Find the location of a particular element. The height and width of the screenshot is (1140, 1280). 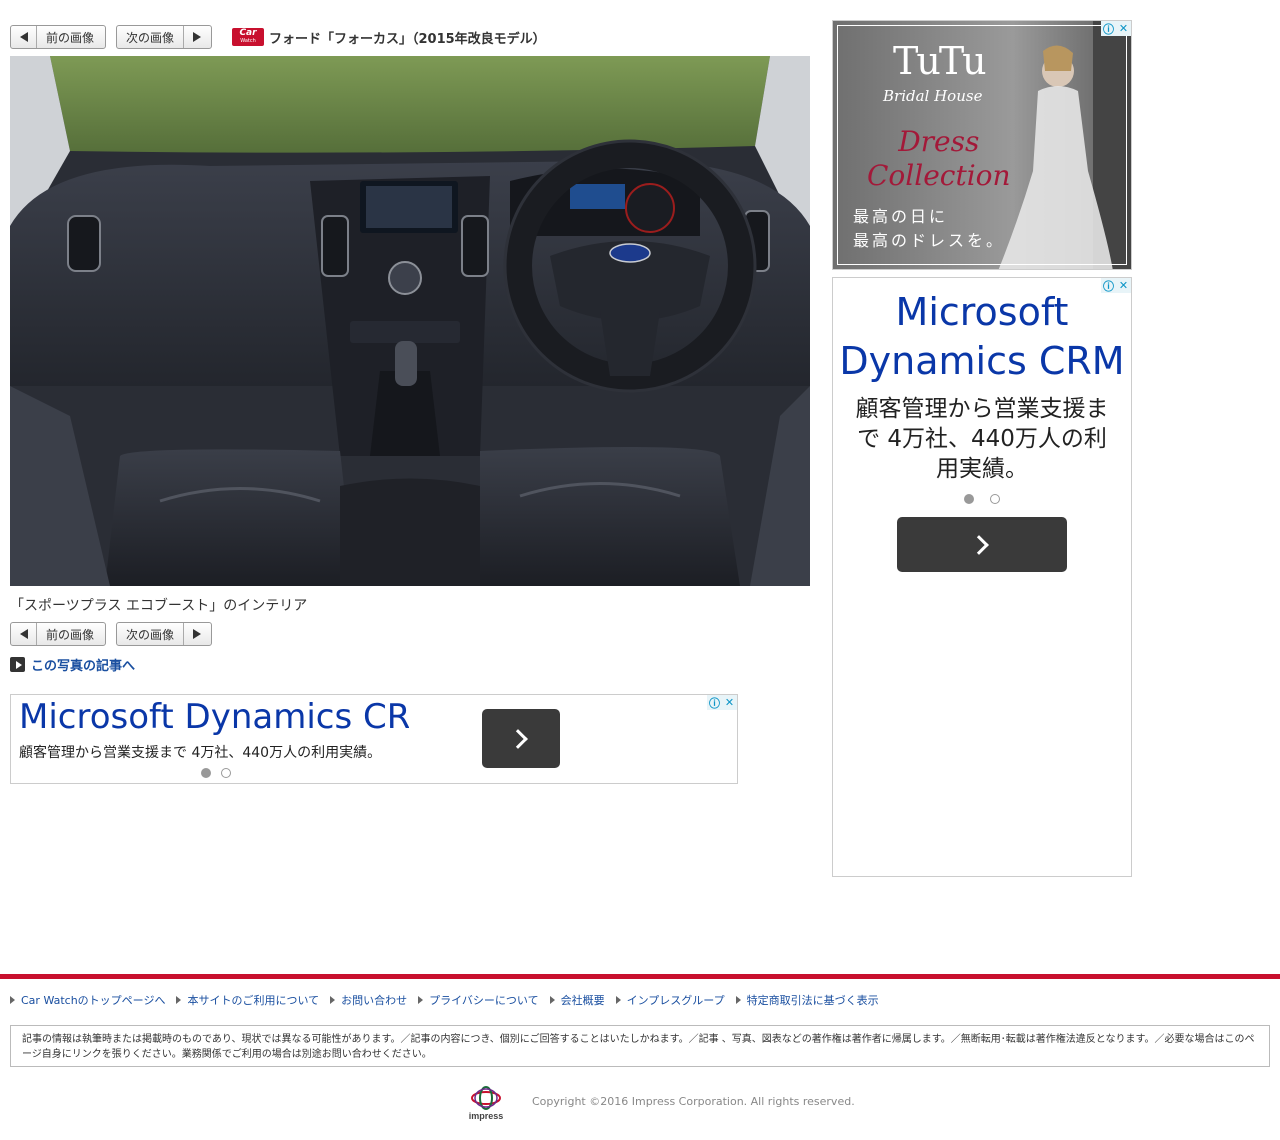

page-header: Car Watch フォード「フォーカス」（2015年改良モデル） is located at coordinates (389, 37).